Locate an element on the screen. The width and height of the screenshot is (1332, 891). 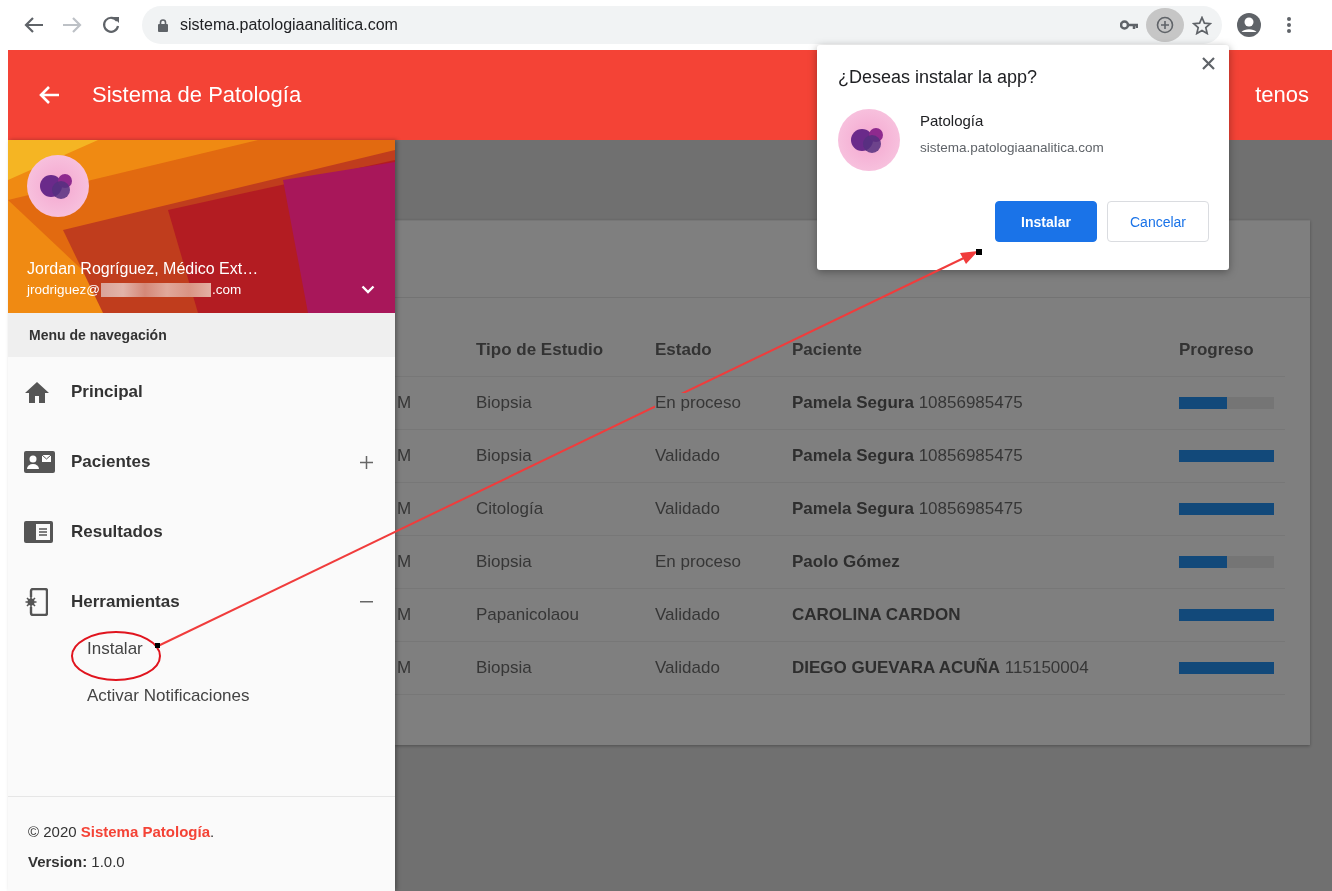
app-url: sistema.patologiaanalitica.com is located at coordinates (1012, 147).